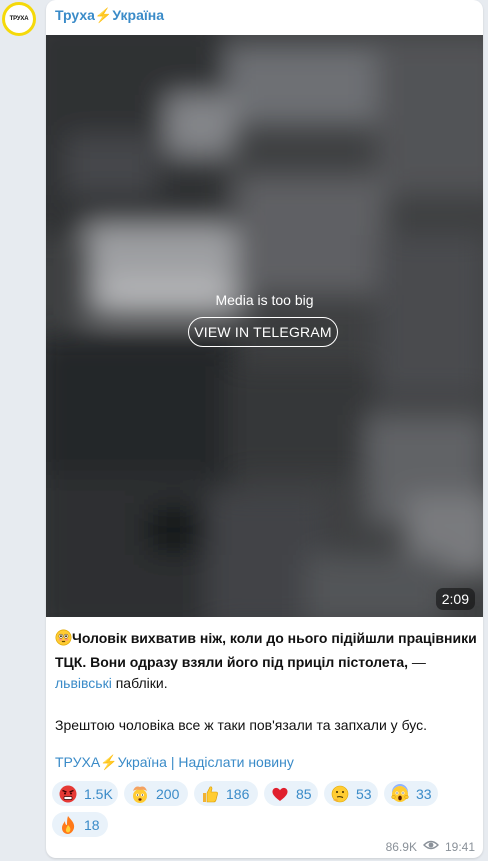 Image resolution: width=488 pixels, height=861 pixels. Describe the element at coordinates (340, 794) in the screenshot. I see `thinking-face-icon` at that location.